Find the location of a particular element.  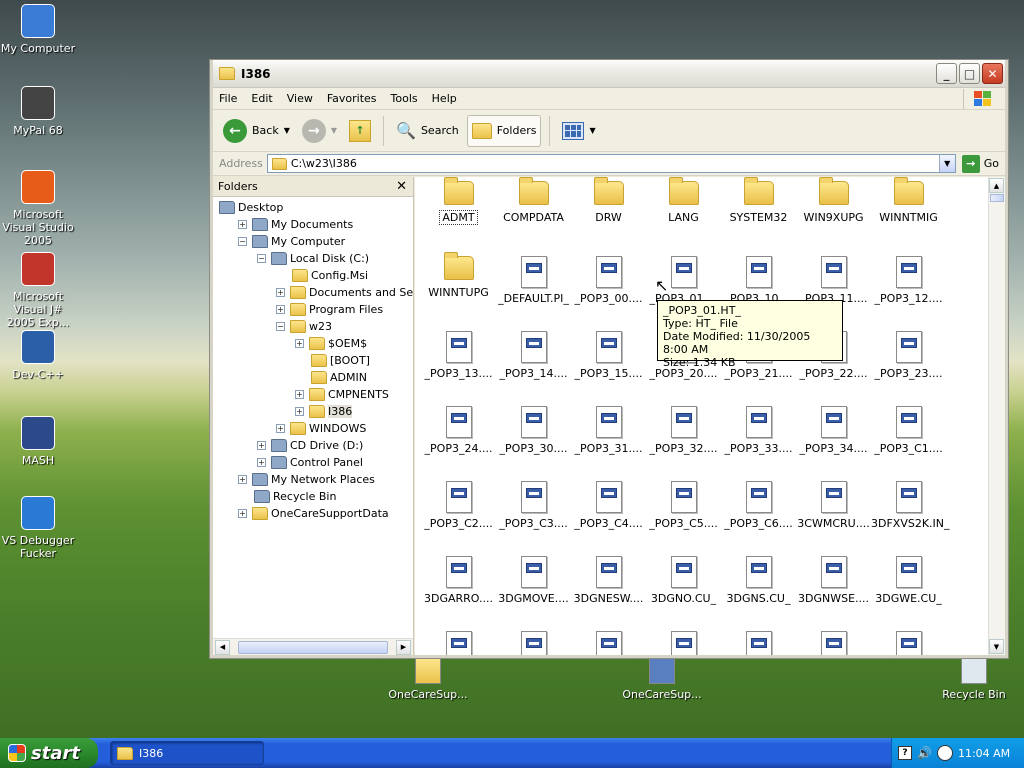

go-button: → Go is located at coordinates (980, 163).